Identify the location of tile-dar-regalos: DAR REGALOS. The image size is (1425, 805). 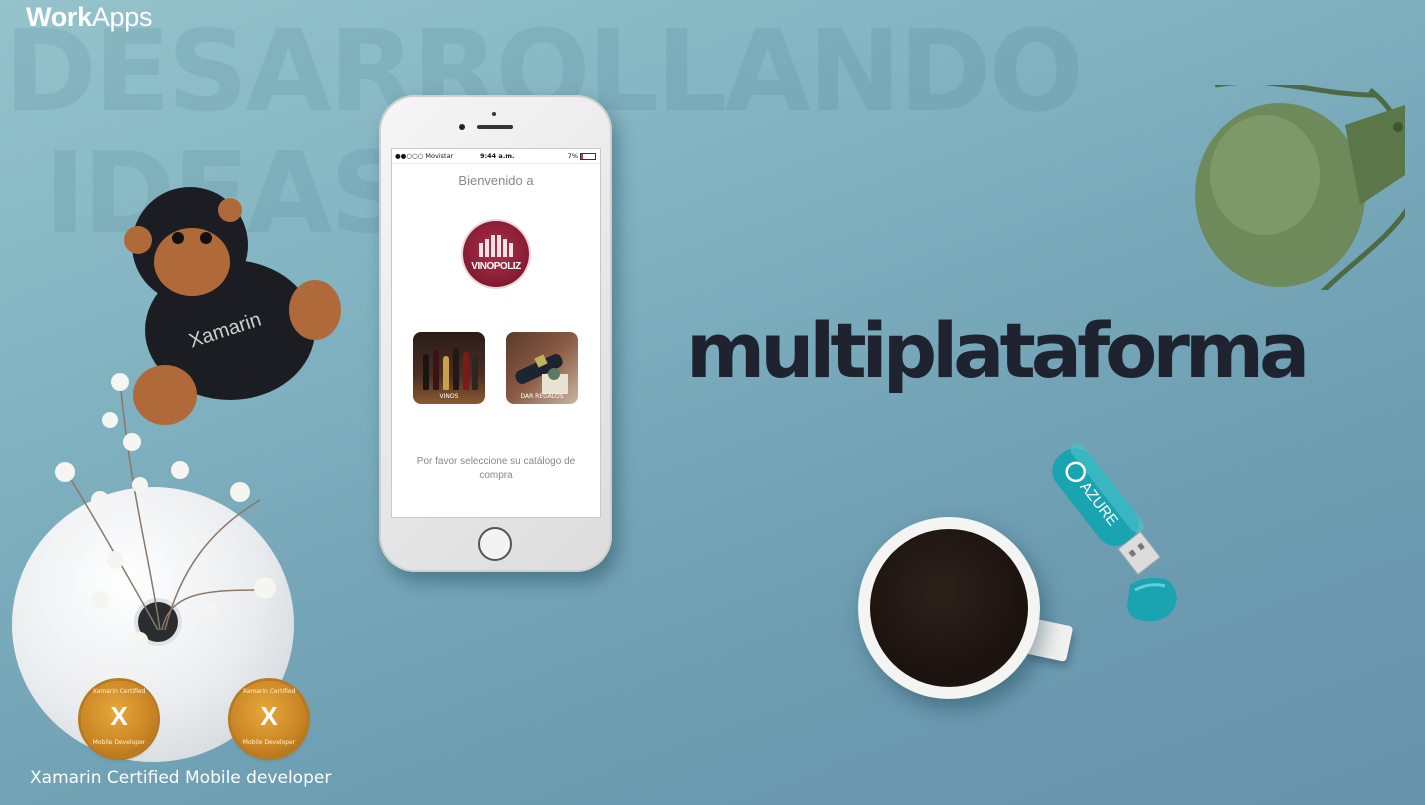
(542, 368).